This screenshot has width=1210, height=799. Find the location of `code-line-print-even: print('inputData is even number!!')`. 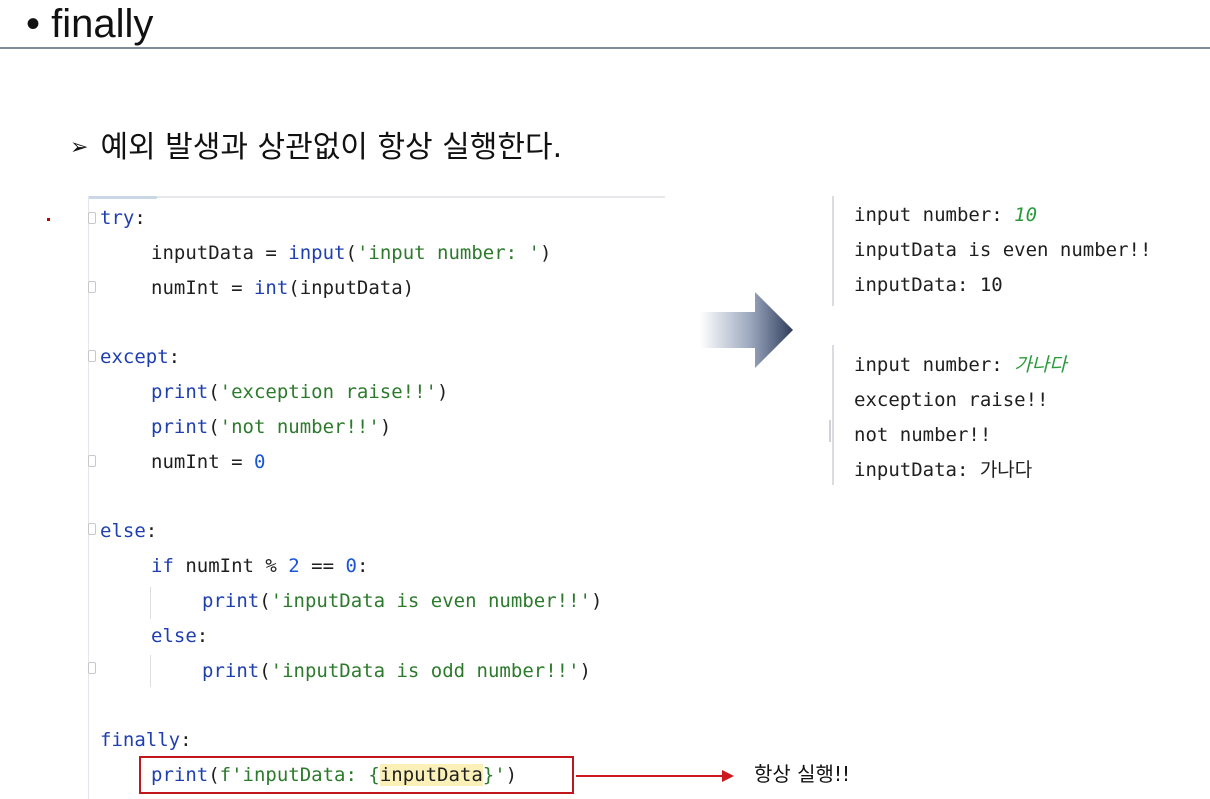

code-line-print-even: print('inputData is even number!!') is located at coordinates (402, 601).